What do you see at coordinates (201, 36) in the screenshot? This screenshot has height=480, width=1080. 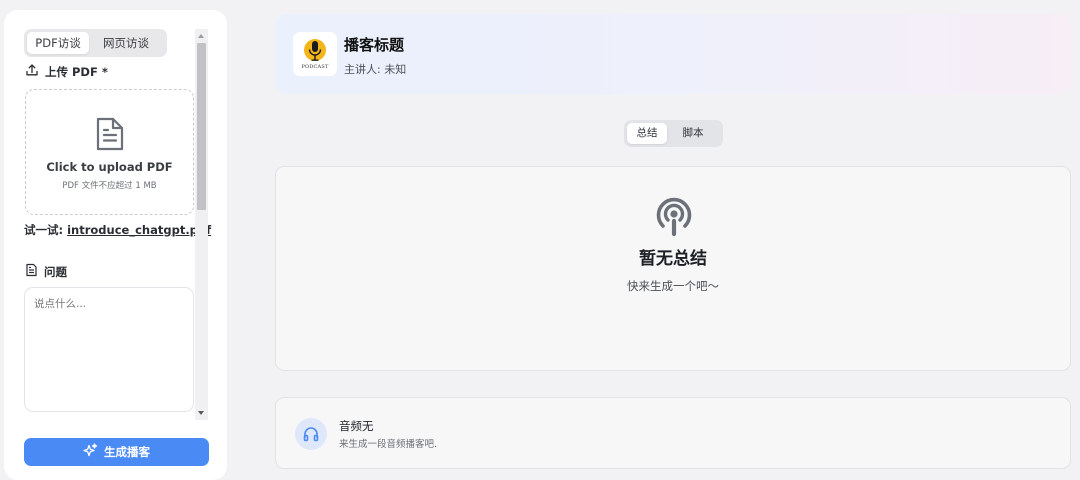 I see `scroll-up-arrow-icon` at bounding box center [201, 36].